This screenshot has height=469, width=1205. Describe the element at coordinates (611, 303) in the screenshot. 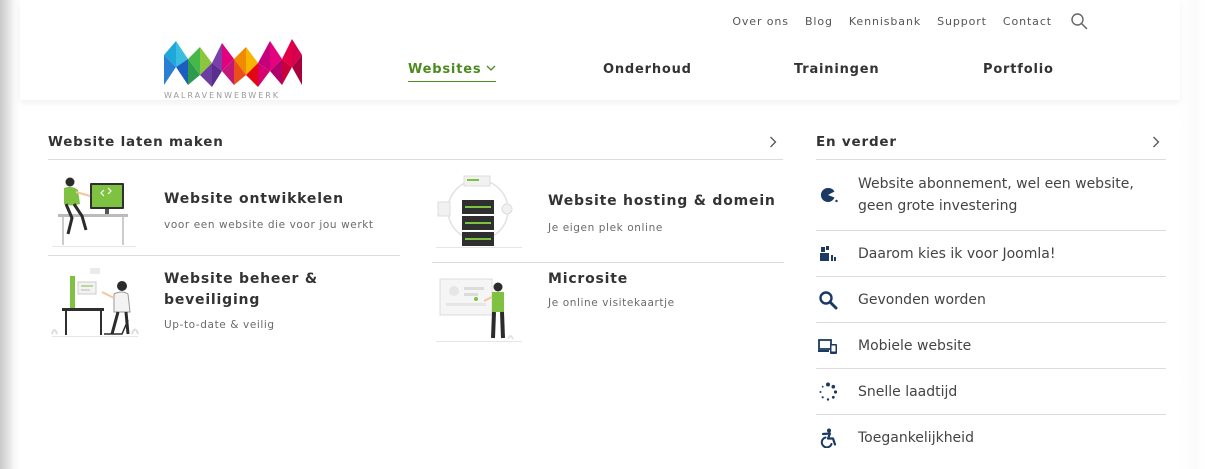

I see `card-subtitle: Je online visitekaartje` at that location.